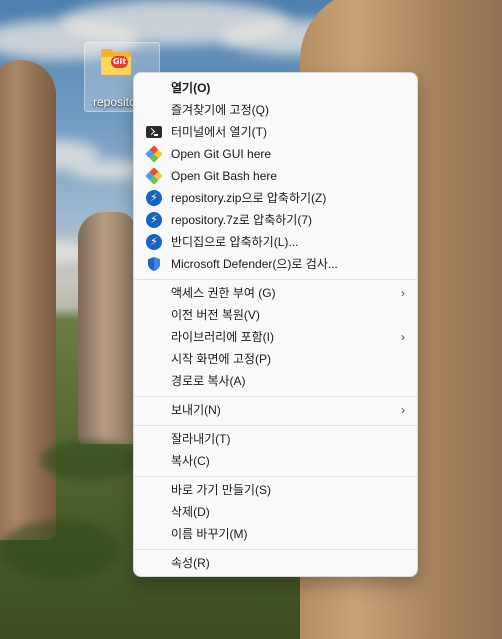 The height and width of the screenshot is (639, 502). What do you see at coordinates (221, 359) in the screenshot?
I see `menu-item-label: 시작 화면에 고정(P)` at bounding box center [221, 359].